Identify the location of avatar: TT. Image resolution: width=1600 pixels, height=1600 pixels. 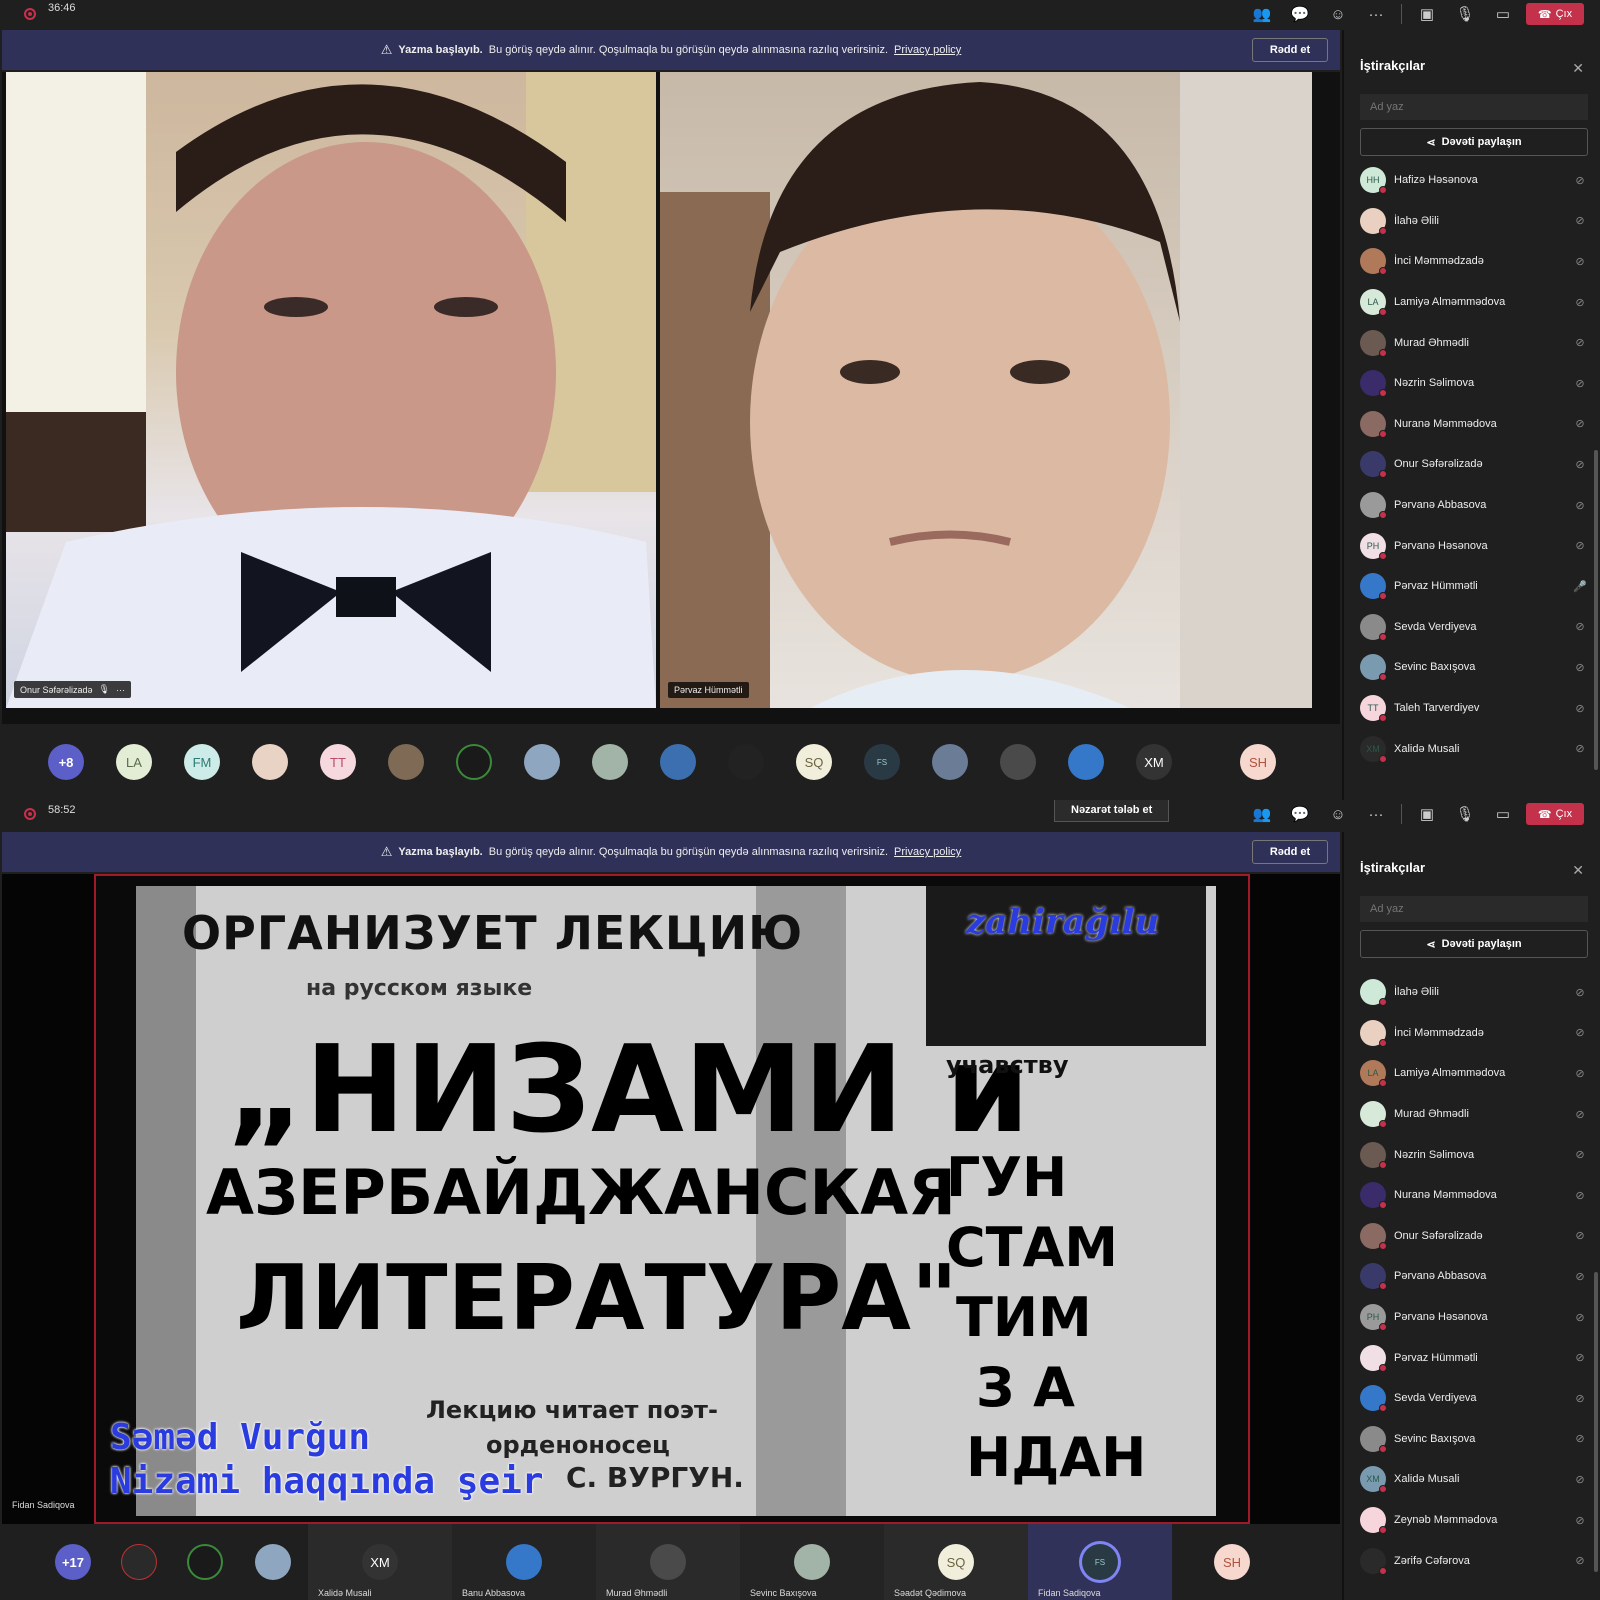
(338, 762).